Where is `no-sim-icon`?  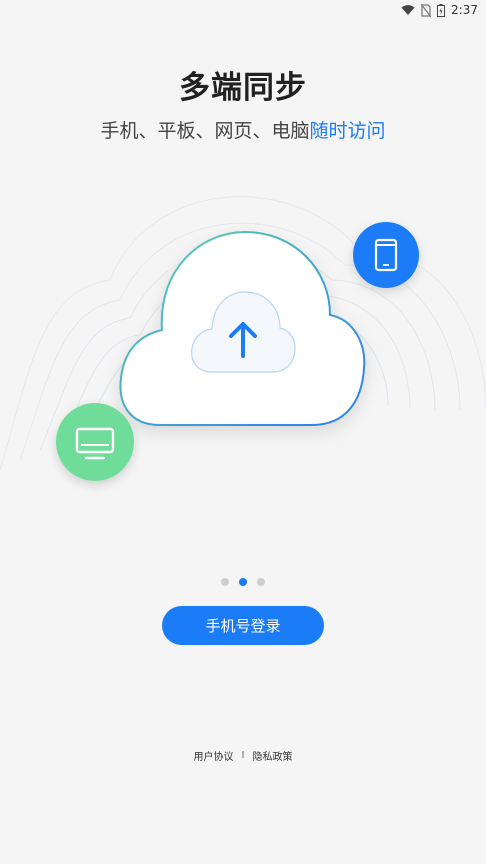 no-sim-icon is located at coordinates (426, 10).